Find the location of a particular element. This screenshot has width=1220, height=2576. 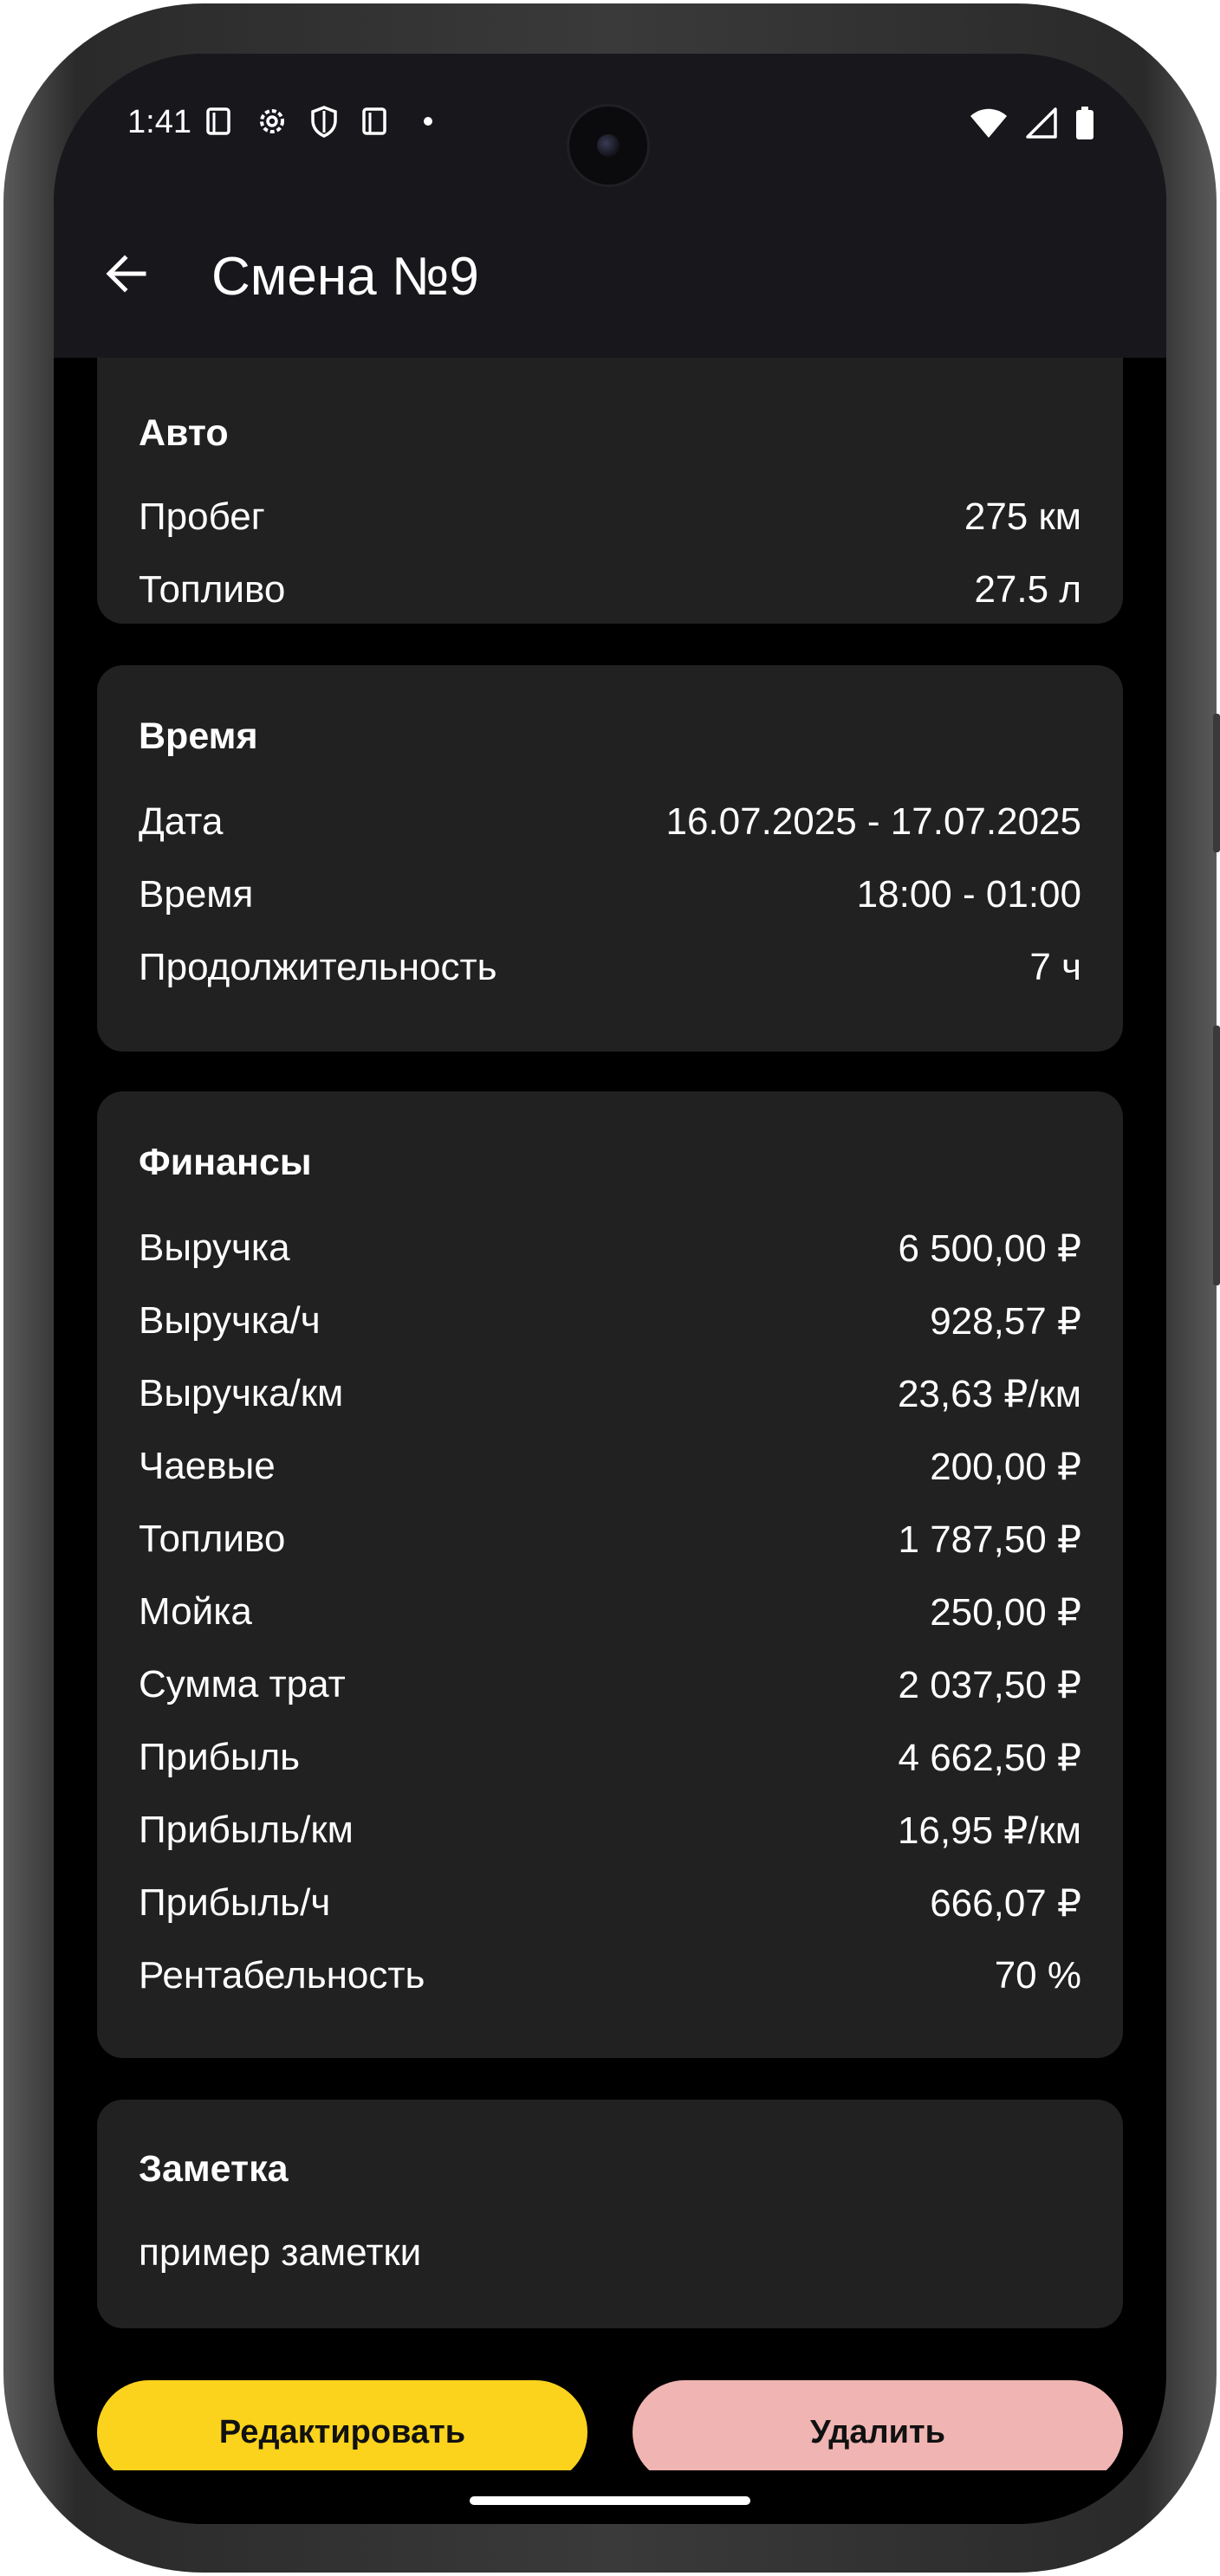

delete-button: Удалить is located at coordinates (878, 2432).